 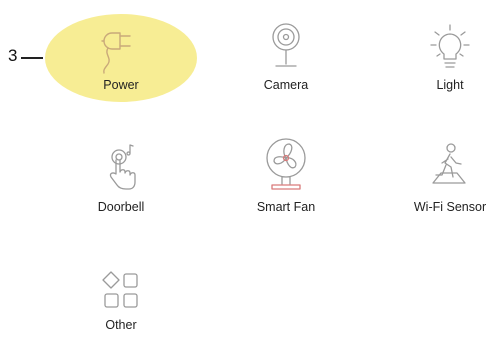 I want to click on motion-sensor-icon, so click(x=449, y=163).